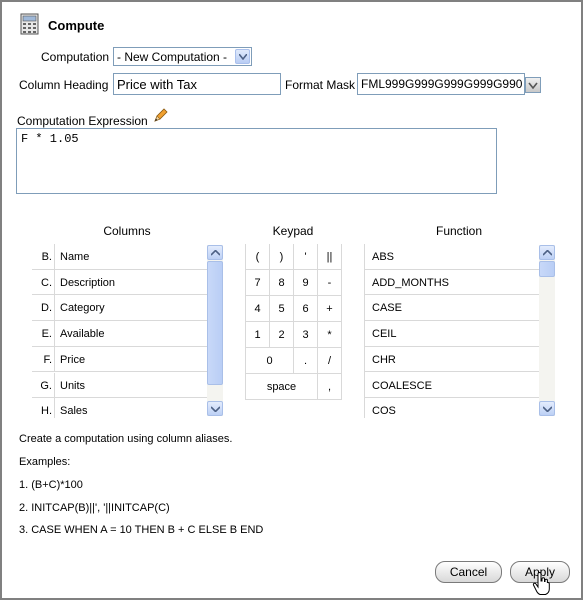  What do you see at coordinates (459, 231) in the screenshot?
I see `function-header: Function` at bounding box center [459, 231].